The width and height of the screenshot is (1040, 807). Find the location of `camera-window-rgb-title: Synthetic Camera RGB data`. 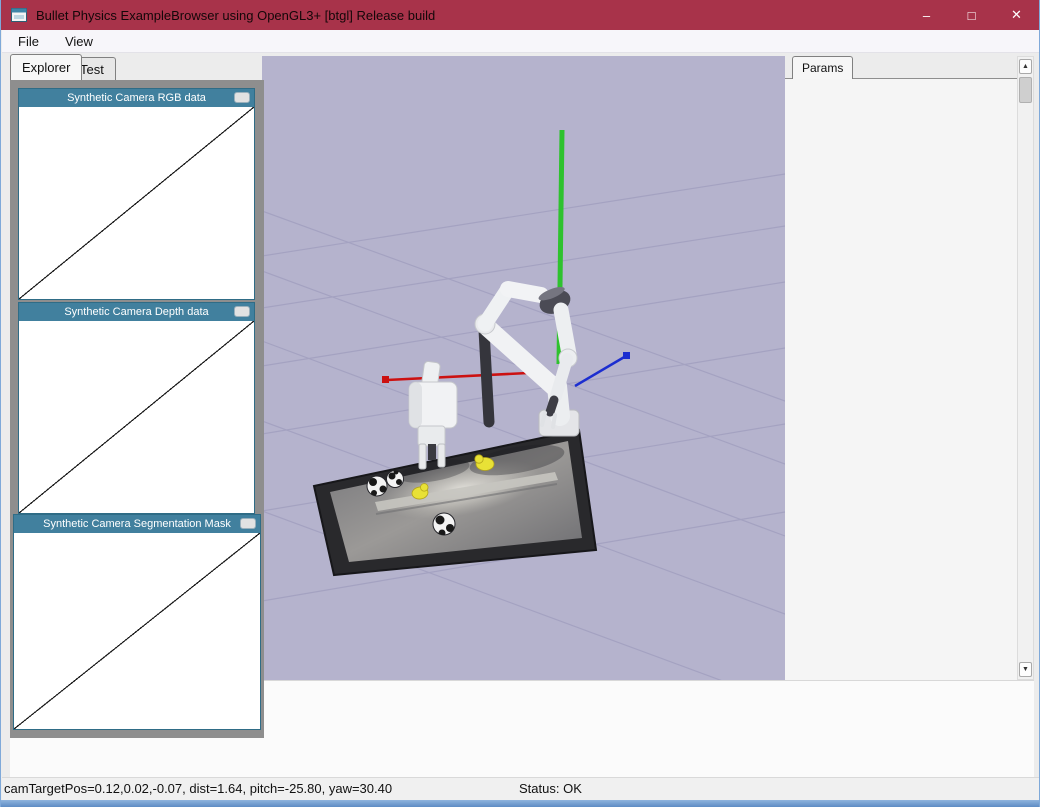

camera-window-rgb-title: Synthetic Camera RGB data is located at coordinates (136, 98).